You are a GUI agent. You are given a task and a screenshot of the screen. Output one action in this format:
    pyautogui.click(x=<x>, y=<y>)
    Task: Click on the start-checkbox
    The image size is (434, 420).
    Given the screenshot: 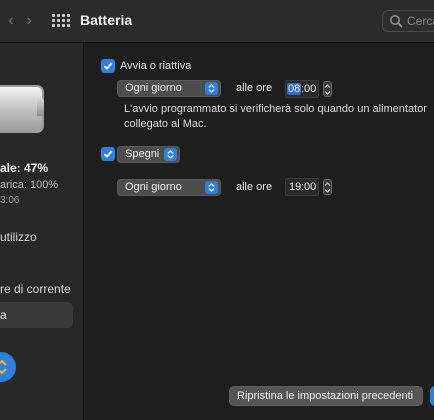 What is the action you would take?
    pyautogui.click(x=108, y=66)
    